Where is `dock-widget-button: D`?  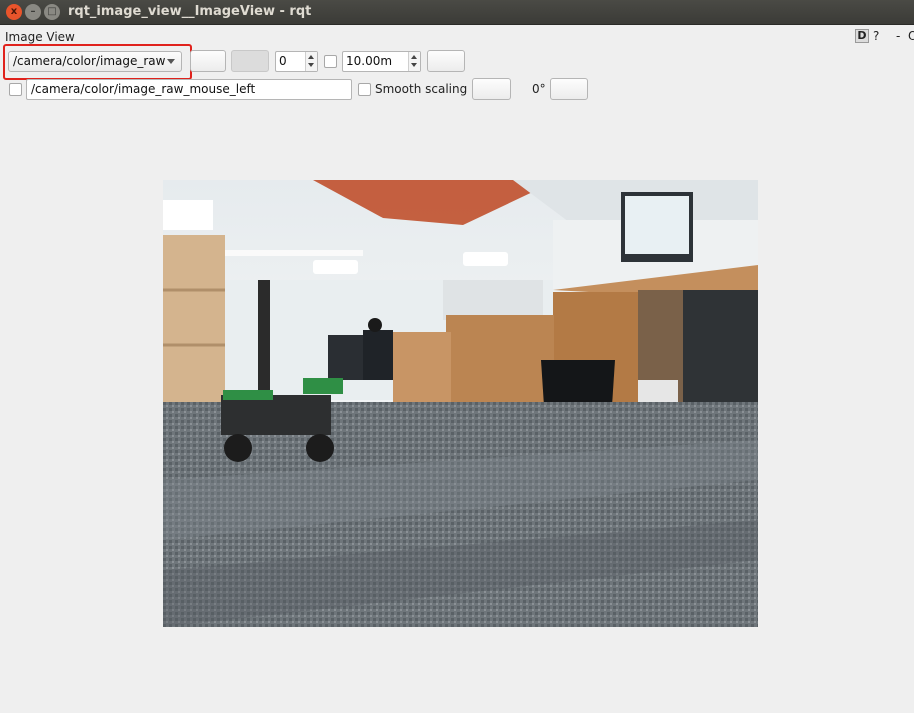
dock-widget-button: D is located at coordinates (862, 36).